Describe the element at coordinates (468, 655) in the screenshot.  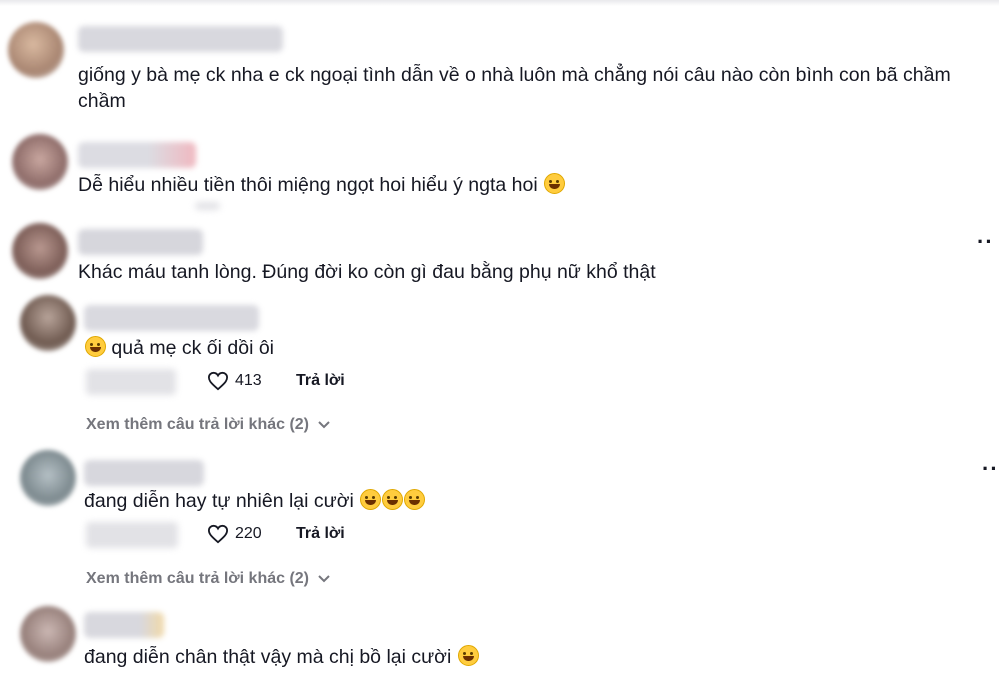
I see `sweat-smile-emoji-icon` at that location.